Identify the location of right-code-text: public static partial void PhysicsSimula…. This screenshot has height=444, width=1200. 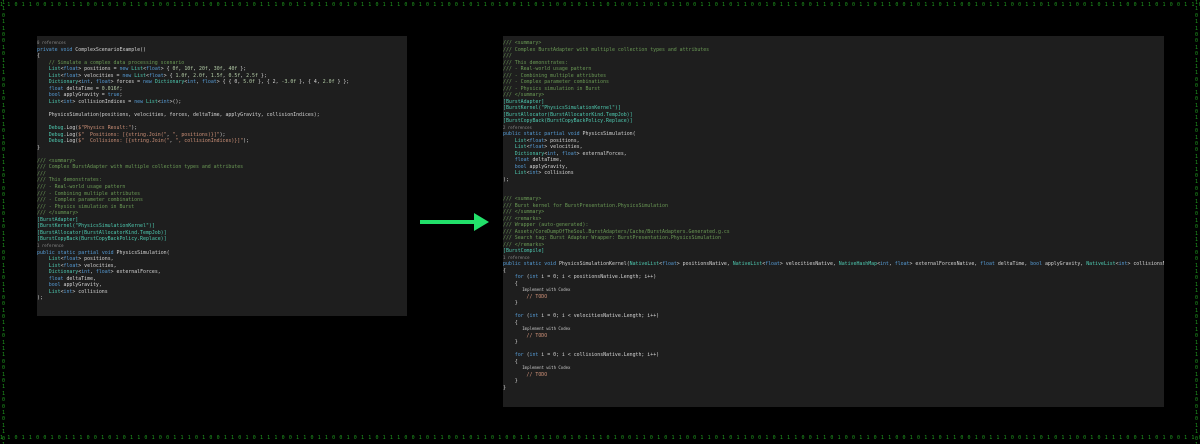
(569, 134).